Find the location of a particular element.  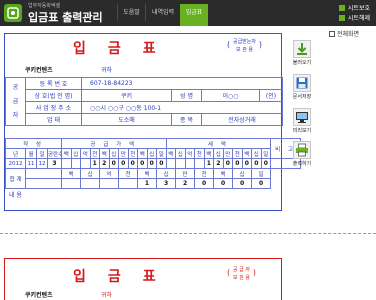

biz-type-value: 도소매 is located at coordinates (126, 119).